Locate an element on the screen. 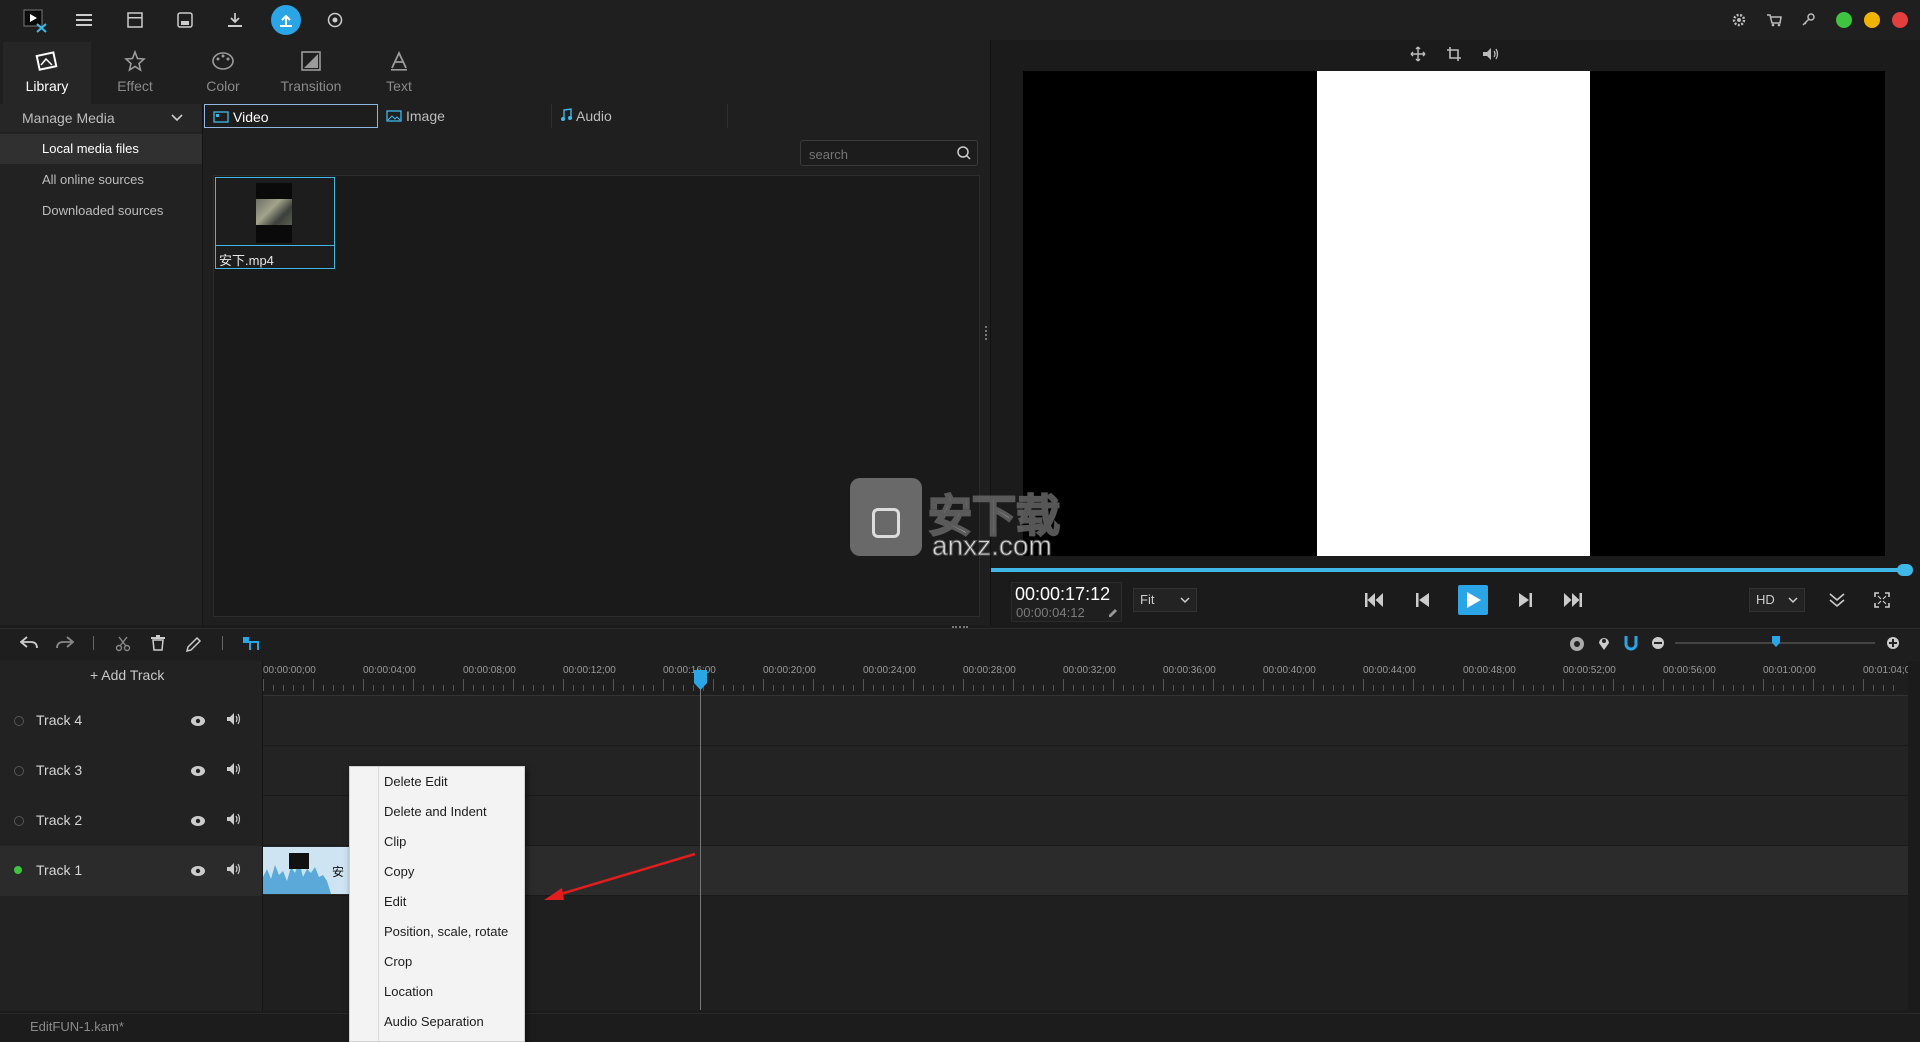 This screenshot has width=1920, height=1042. timecode-box: 00:00:17:12 00:00:04:12 is located at coordinates (1066, 602).